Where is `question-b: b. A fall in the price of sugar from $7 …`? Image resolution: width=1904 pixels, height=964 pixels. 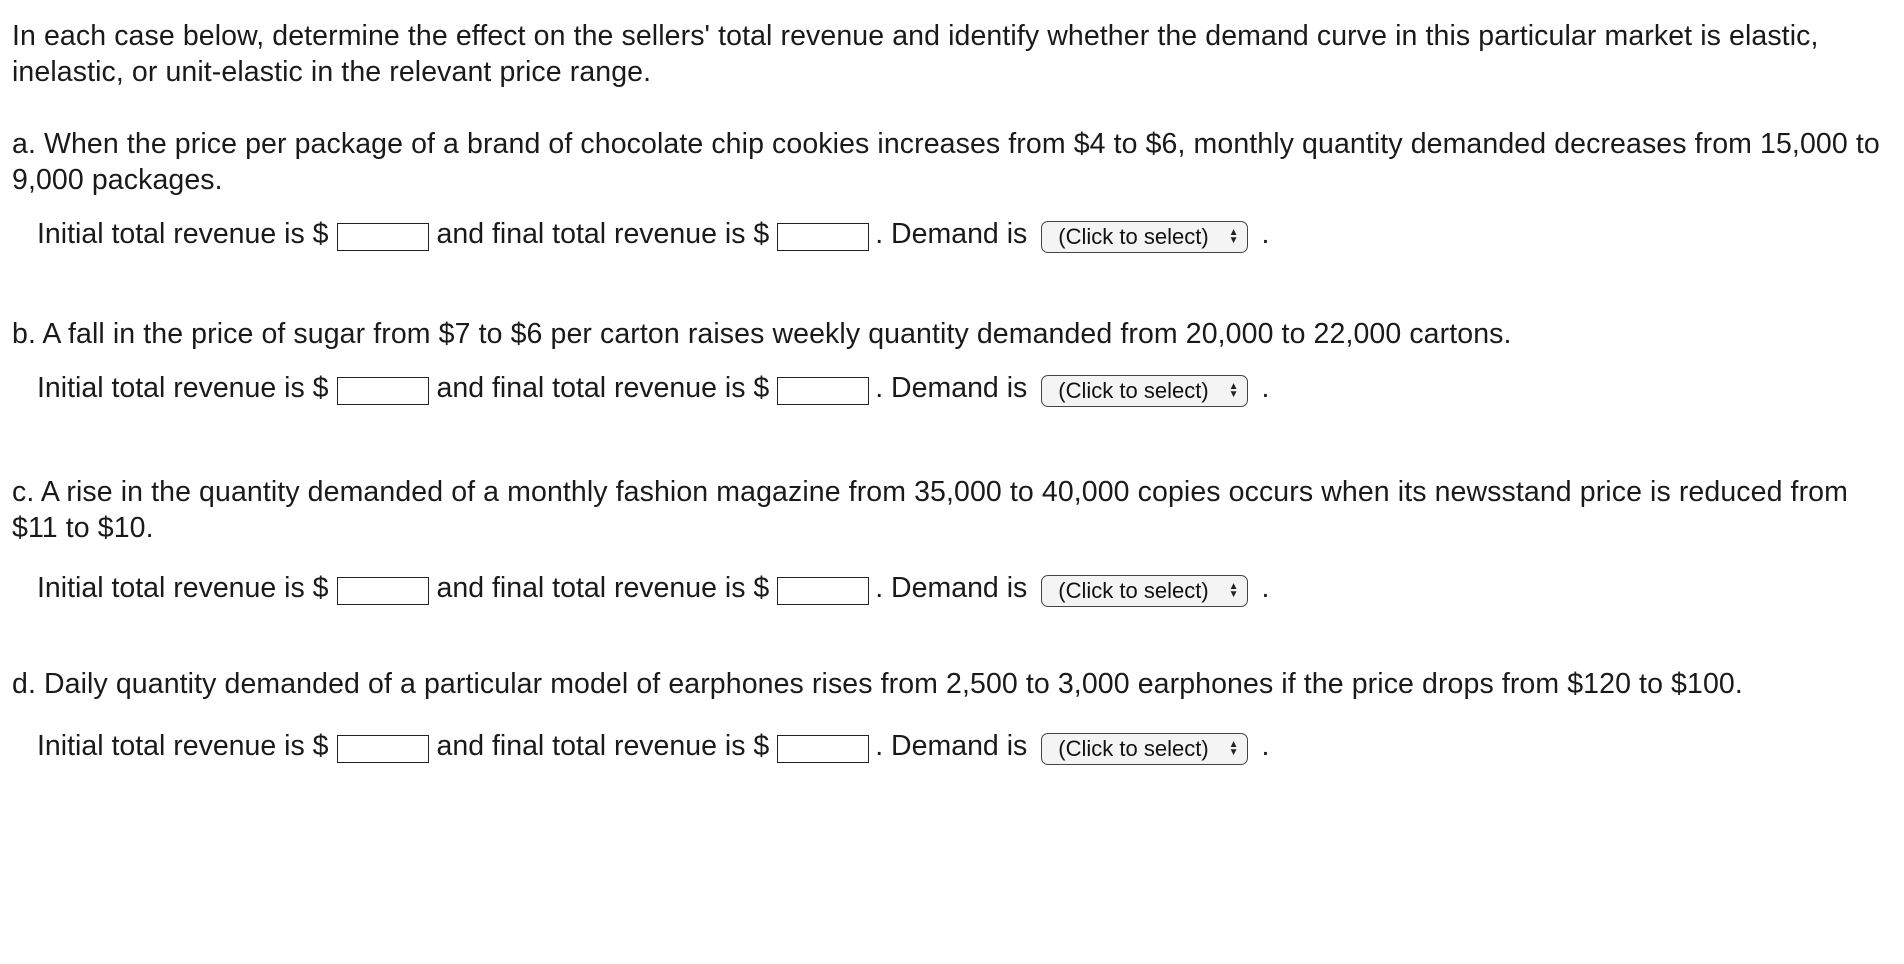
question-b: b. A fall in the price of sugar from $7 … is located at coordinates (952, 363).